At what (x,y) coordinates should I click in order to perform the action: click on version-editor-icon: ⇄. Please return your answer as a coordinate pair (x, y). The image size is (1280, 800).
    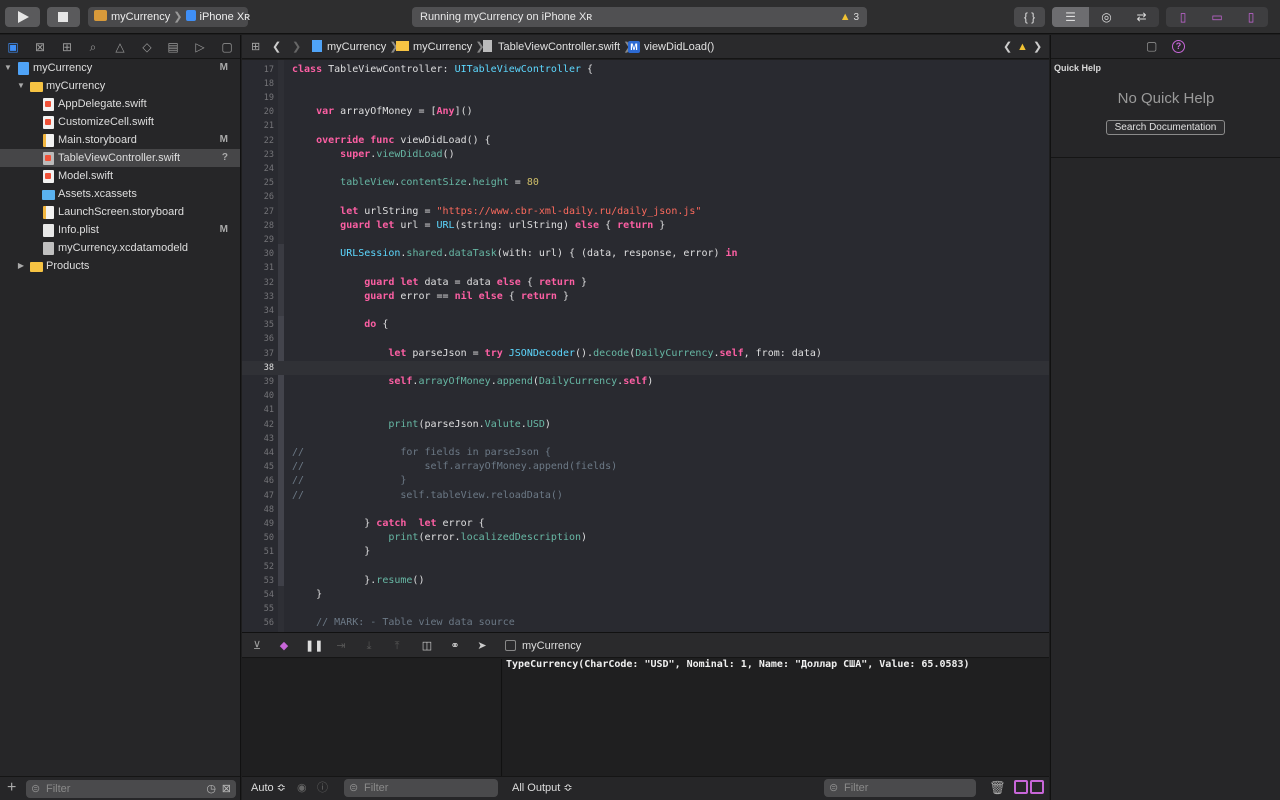
    Looking at the image, I should click on (1141, 17).